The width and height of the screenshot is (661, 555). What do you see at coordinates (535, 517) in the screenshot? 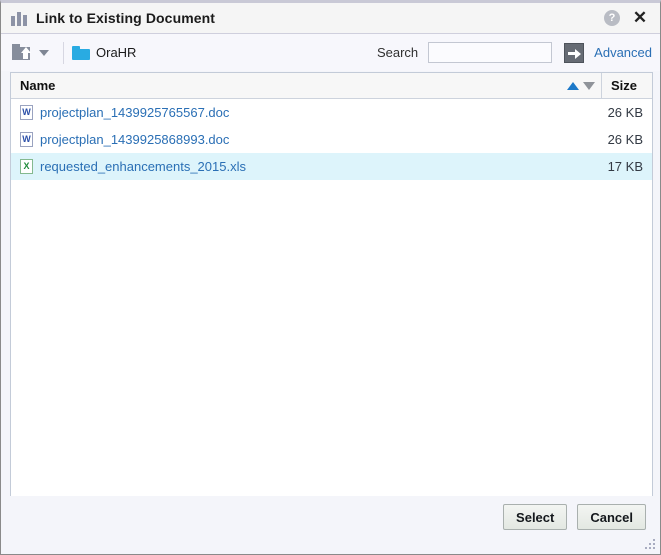
I see `select-button: Select` at bounding box center [535, 517].